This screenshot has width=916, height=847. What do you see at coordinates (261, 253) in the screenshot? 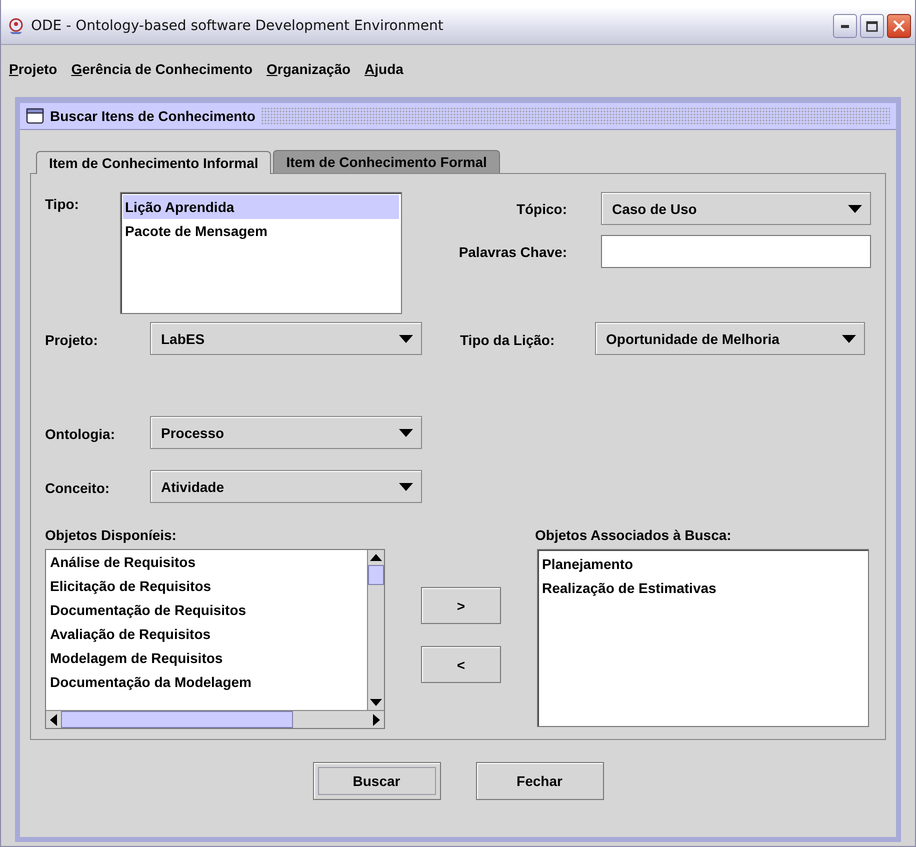
I see `list-box: Lição Aprendida Pacote de Mensagem` at bounding box center [261, 253].